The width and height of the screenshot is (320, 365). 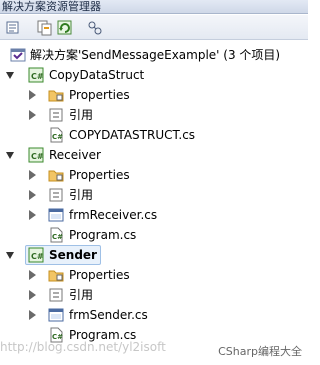 What do you see at coordinates (156, 155) in the screenshot?
I see `tree-row-project-receiver: C# Receiver` at bounding box center [156, 155].